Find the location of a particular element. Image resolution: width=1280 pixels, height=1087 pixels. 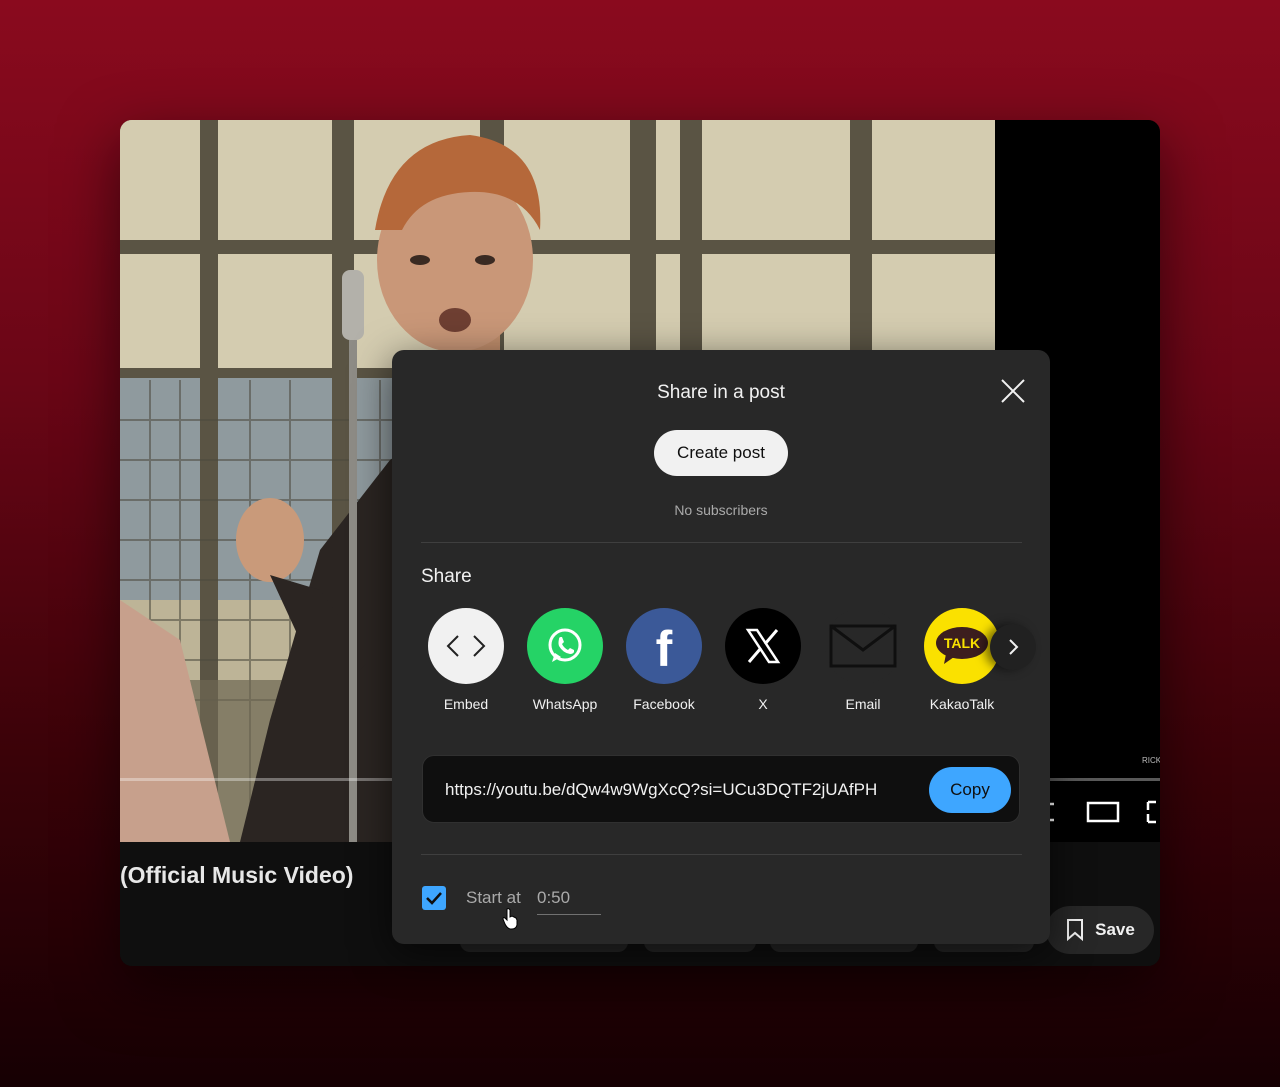

start-at-label: Start at is located at coordinates (493, 897).